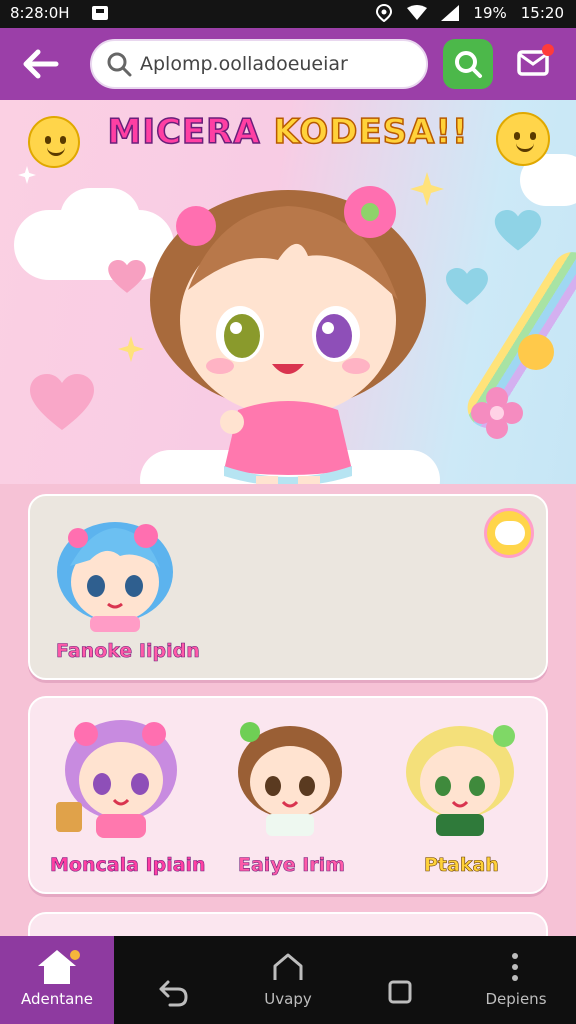 The image size is (576, 1024). I want to click on character-card: Ptakah, so click(460, 796).